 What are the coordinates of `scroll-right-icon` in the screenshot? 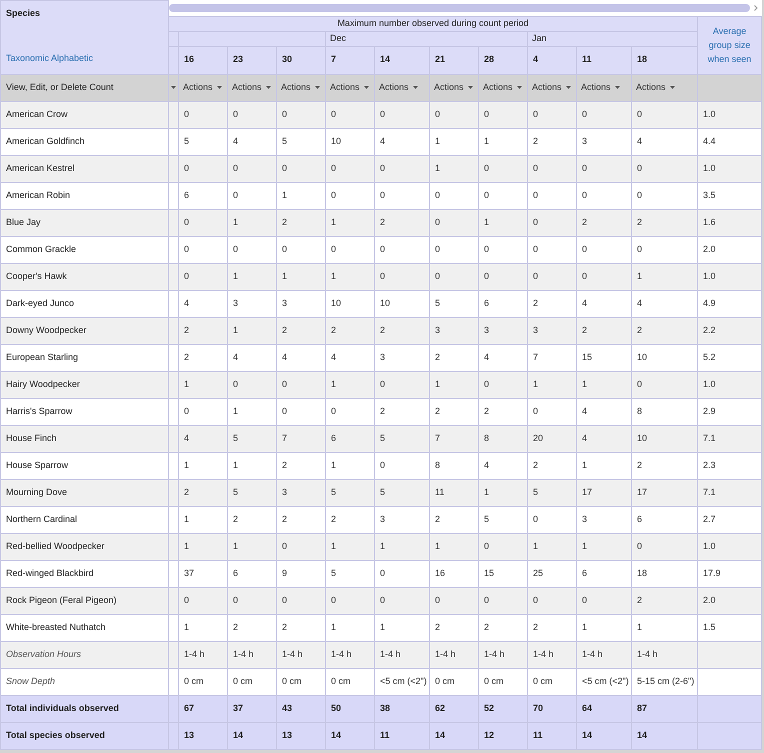 It's located at (756, 8).